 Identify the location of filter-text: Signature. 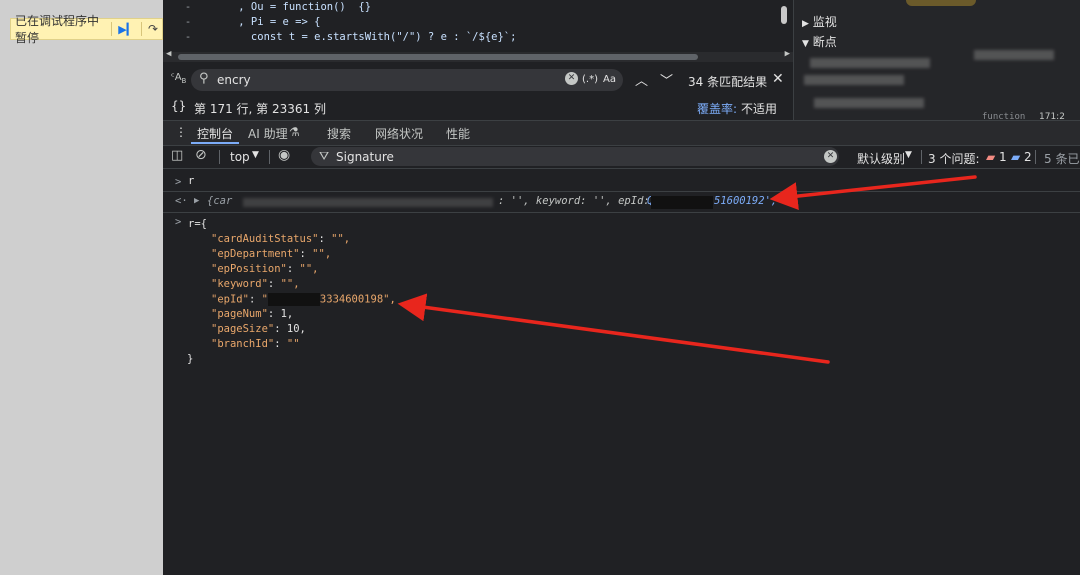
(365, 157).